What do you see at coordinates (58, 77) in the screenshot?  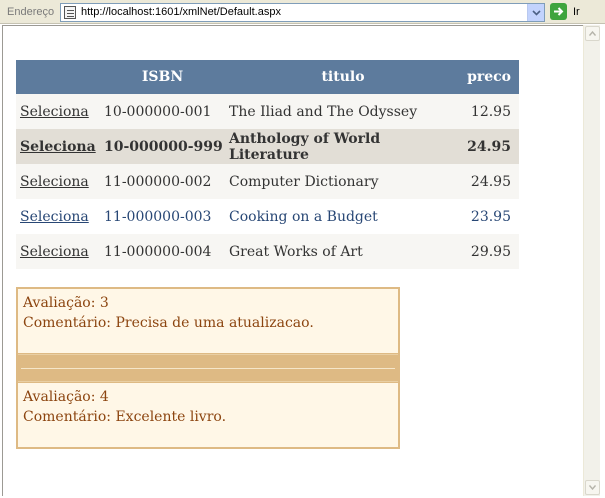 I see `grid-header-select` at bounding box center [58, 77].